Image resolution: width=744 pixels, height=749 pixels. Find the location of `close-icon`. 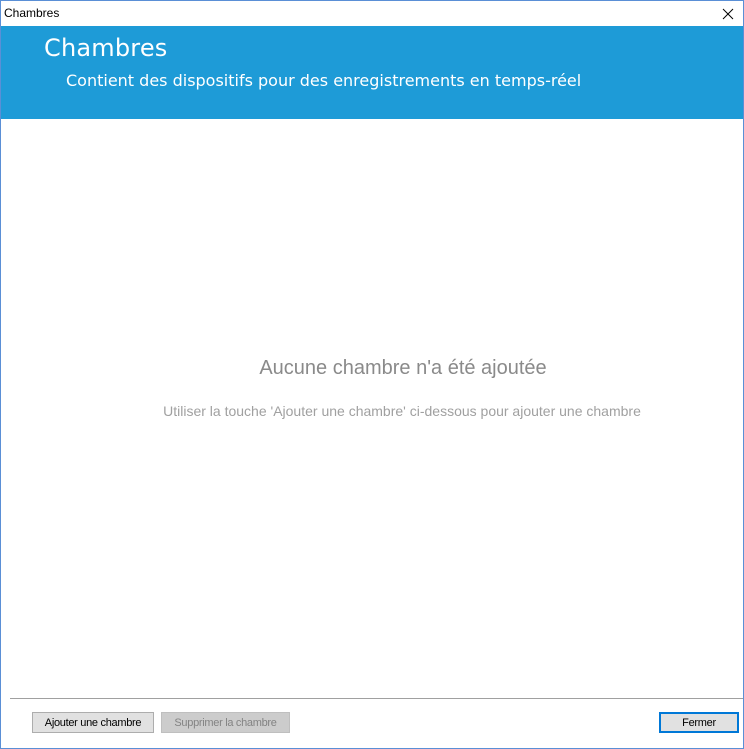

close-icon is located at coordinates (728, 13).